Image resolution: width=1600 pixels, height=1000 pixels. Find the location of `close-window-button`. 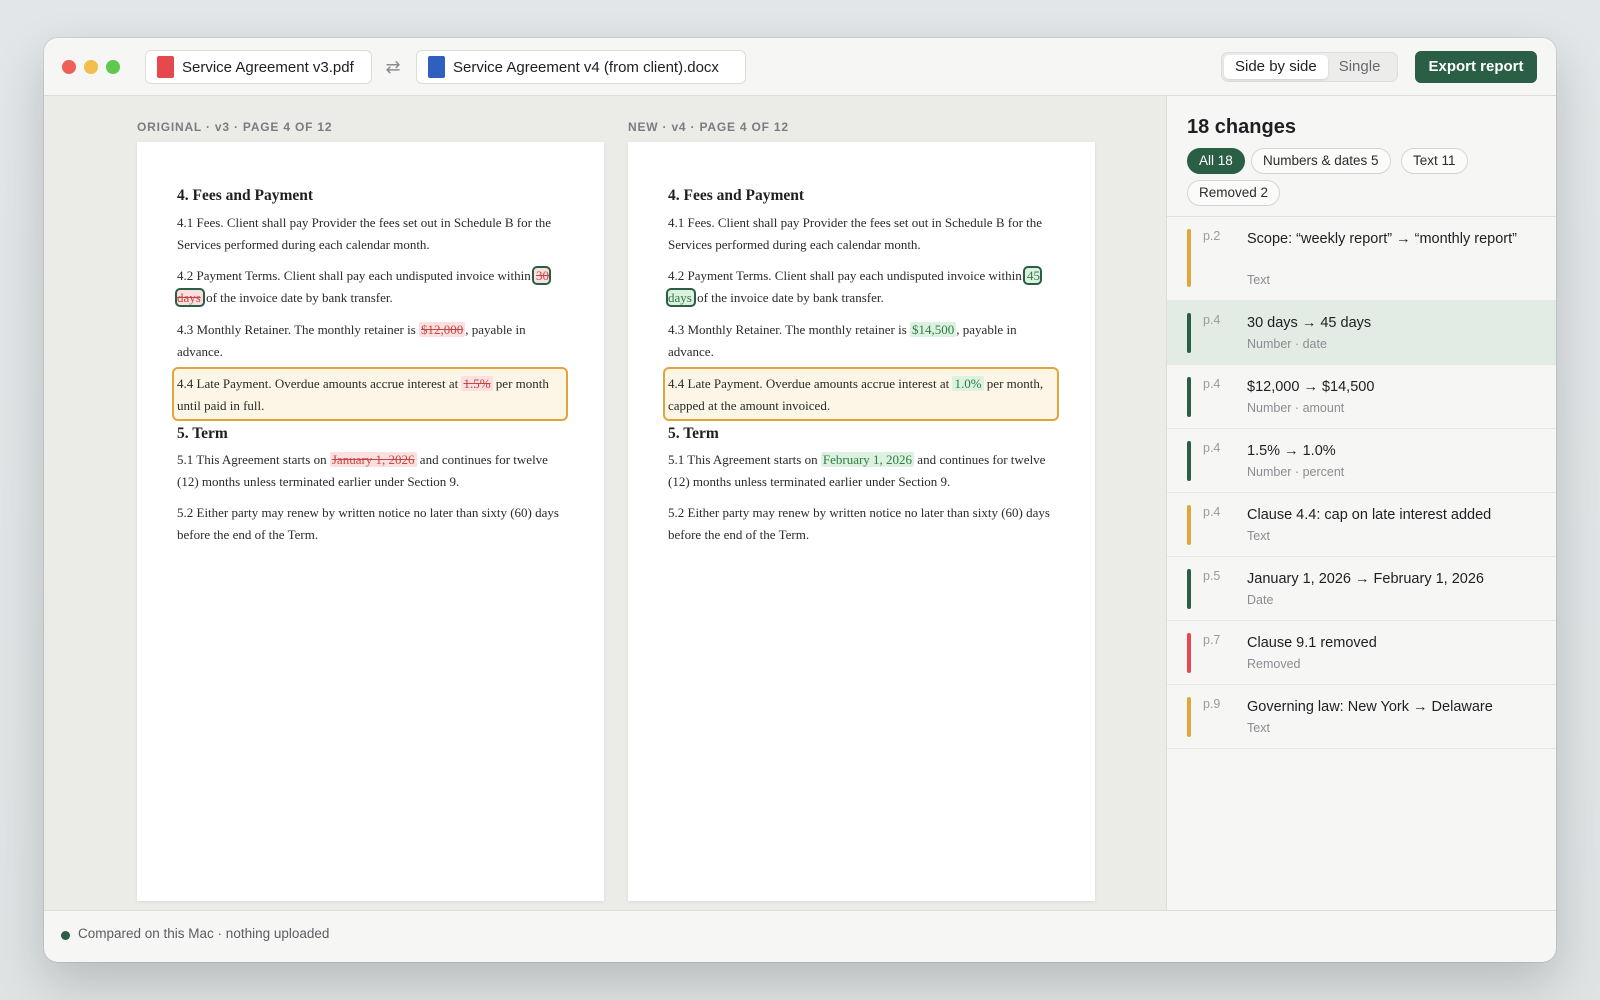

close-window-button is located at coordinates (69, 67).